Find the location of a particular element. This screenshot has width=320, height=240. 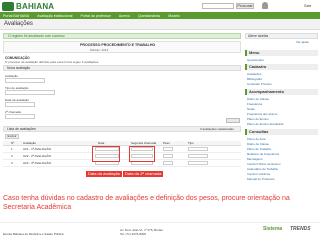

new-evaluation-heading: Nova avaliação is located at coordinates (122, 68).